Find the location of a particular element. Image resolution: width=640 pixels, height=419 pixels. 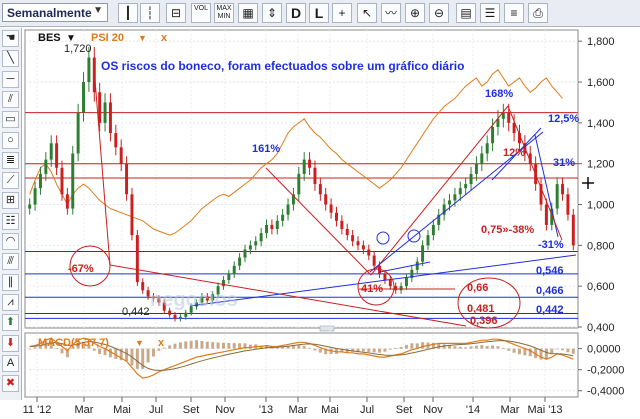

circle-tool-icon: ○ is located at coordinates (10, 140).